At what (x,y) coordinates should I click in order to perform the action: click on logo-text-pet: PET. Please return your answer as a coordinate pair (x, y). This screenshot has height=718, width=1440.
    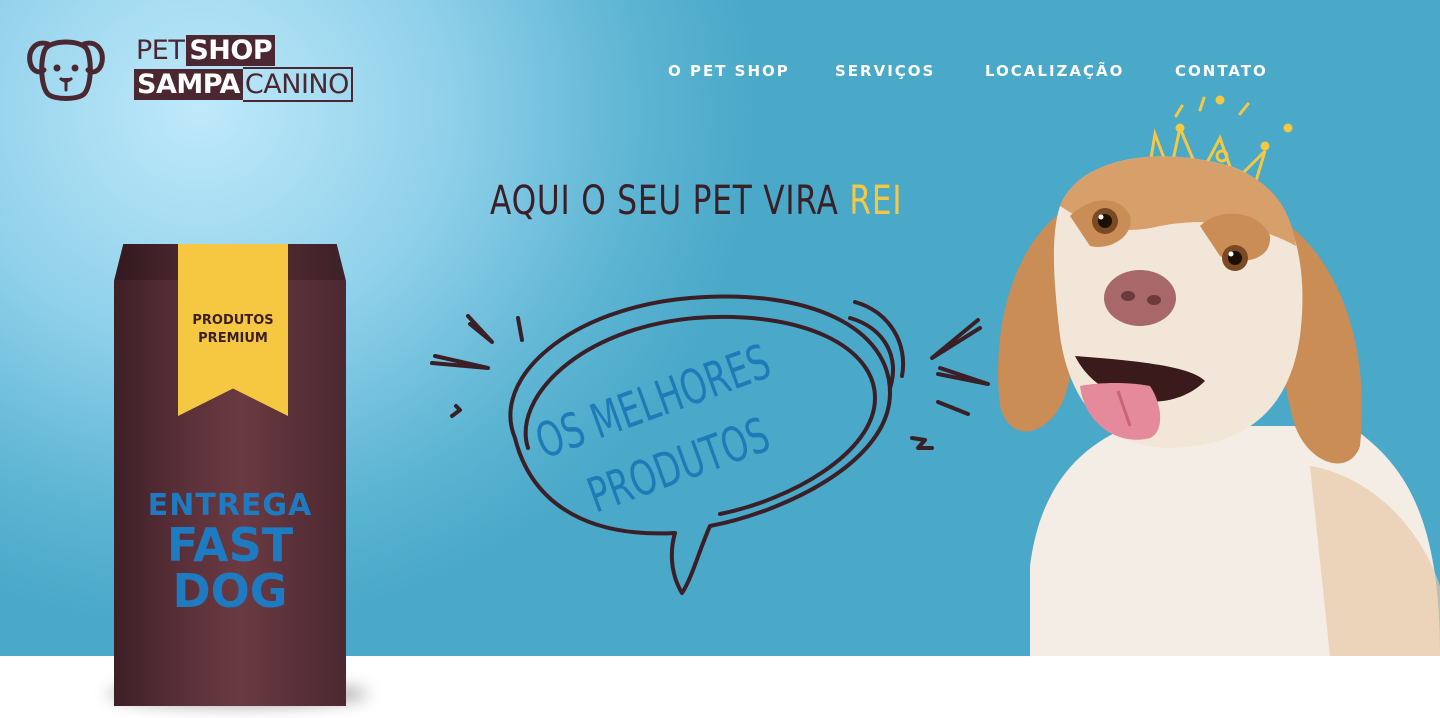
    Looking at the image, I should click on (160, 50).